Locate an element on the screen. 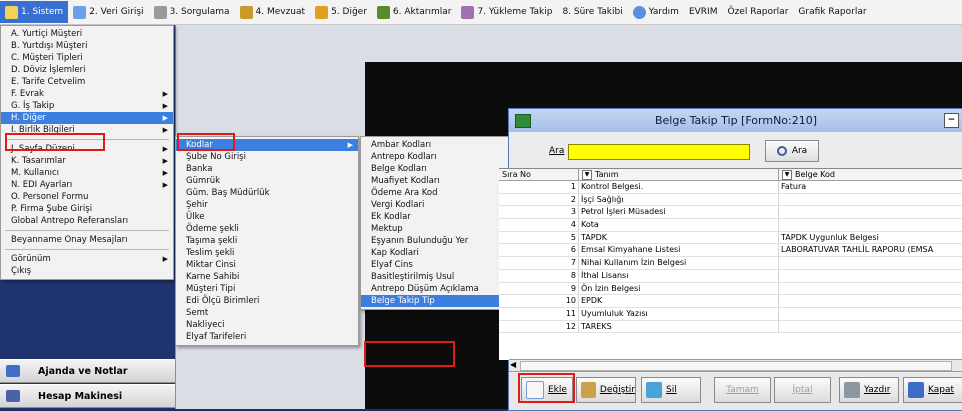 This screenshot has width=962, height=411. diger-submenu-item: Edi Ölçü Birimleri is located at coordinates (267, 301).